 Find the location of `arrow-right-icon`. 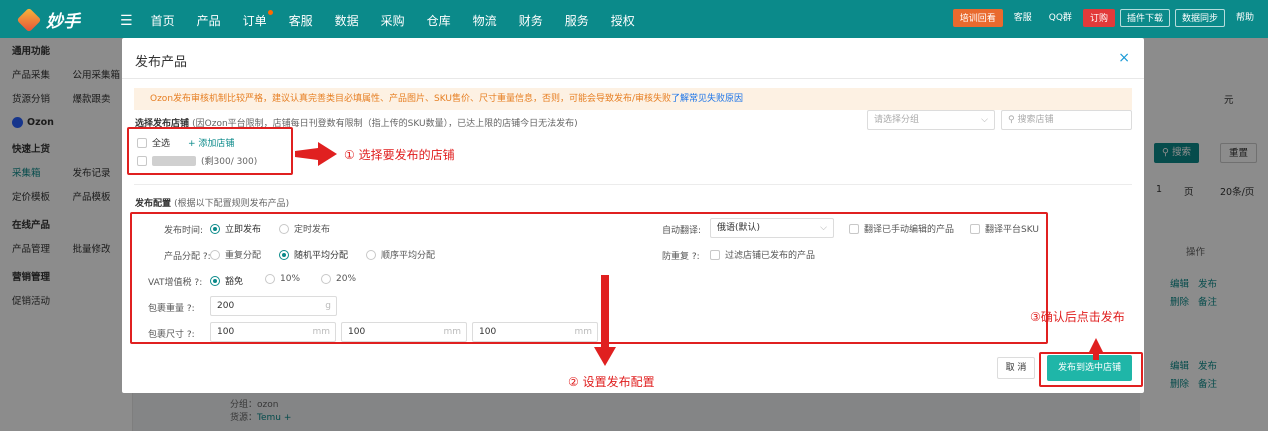

arrow-right-icon is located at coordinates (316, 154).